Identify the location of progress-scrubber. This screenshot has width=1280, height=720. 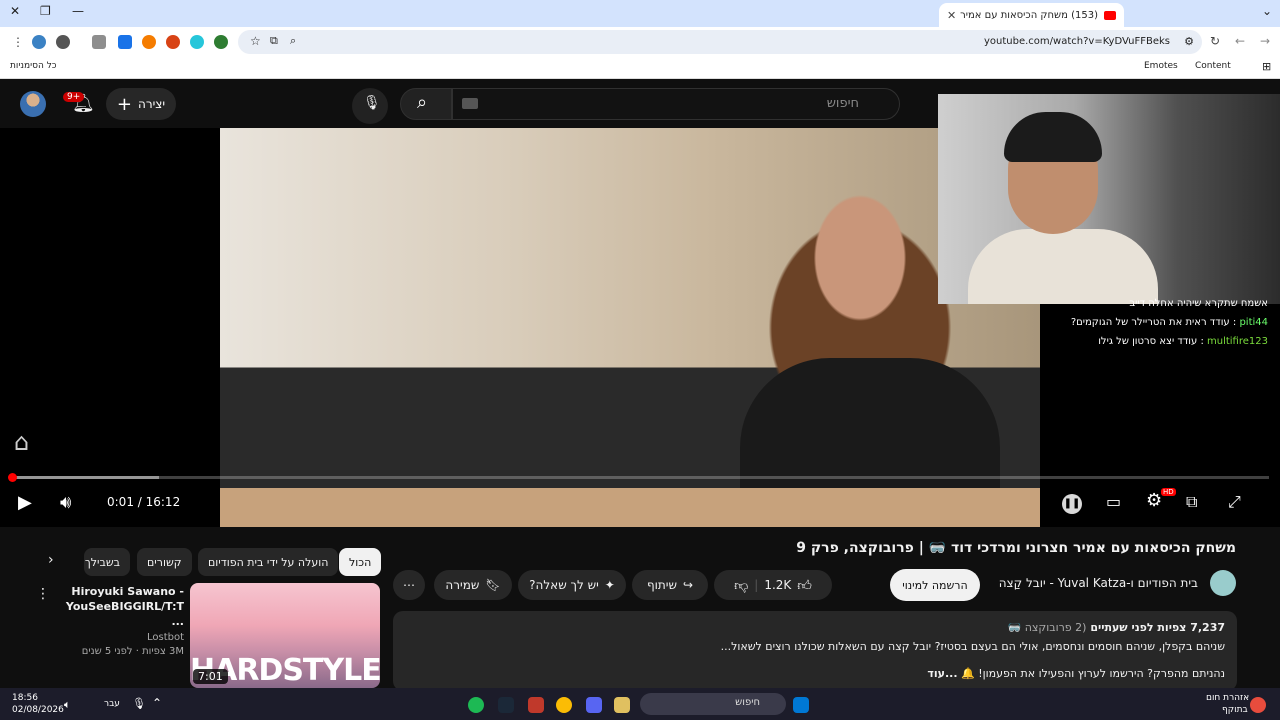
(13, 477).